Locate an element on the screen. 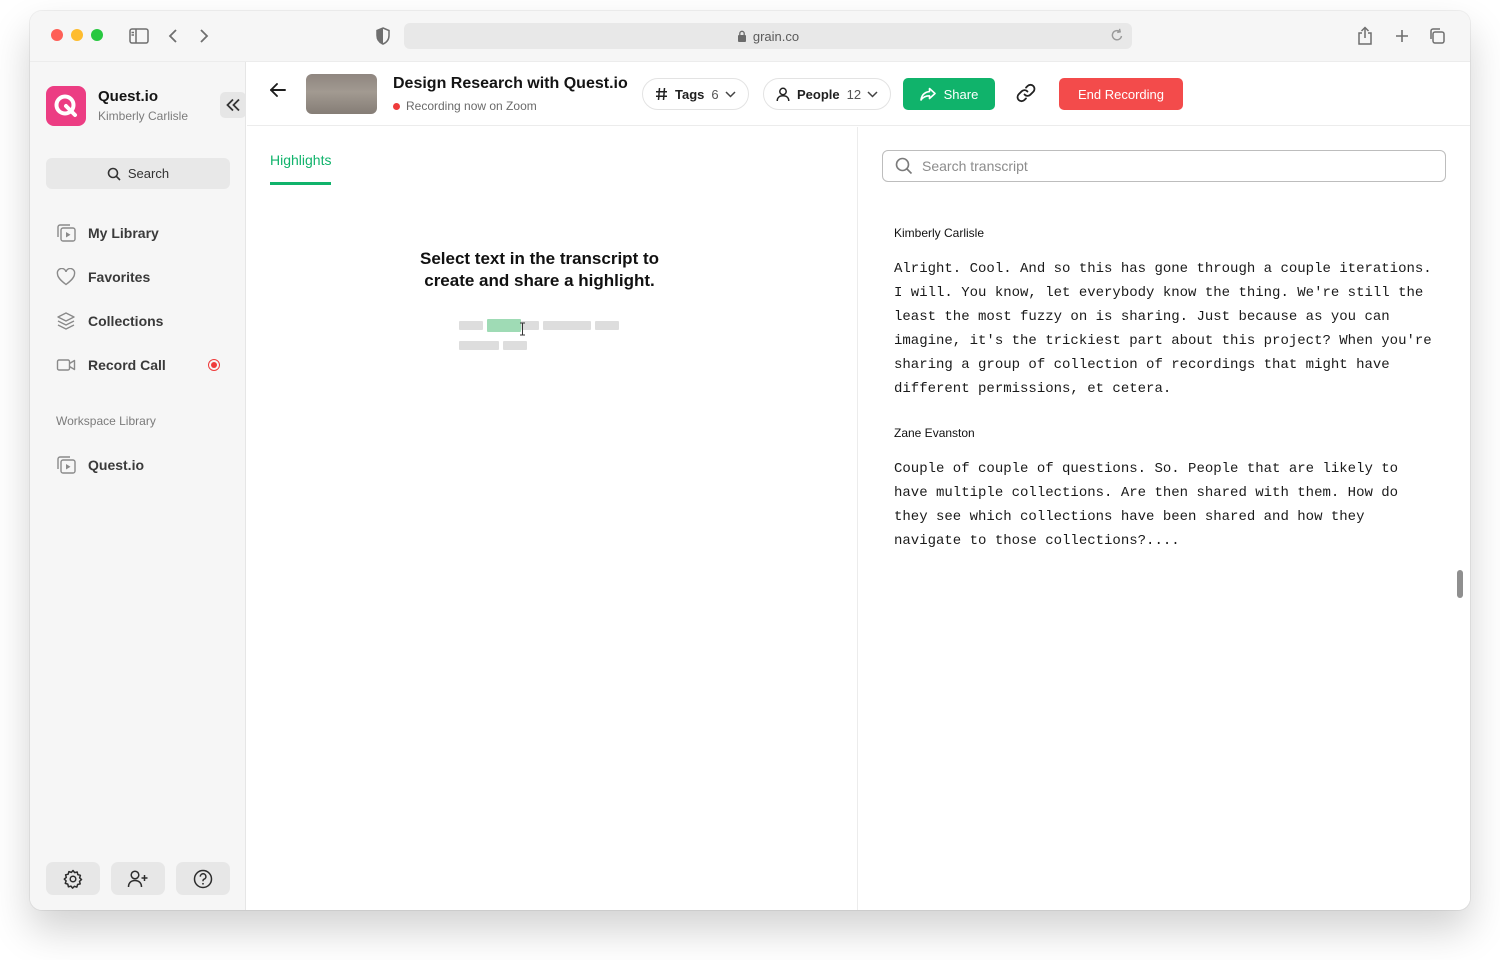  speaker-name: Kimberly Carlisle is located at coordinates (939, 233).